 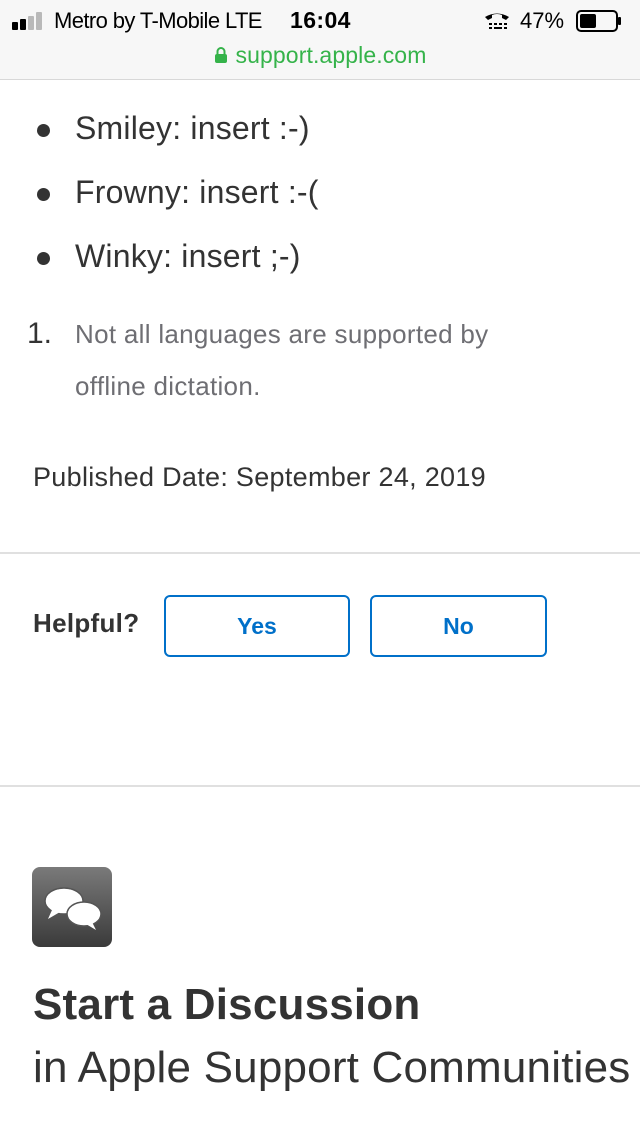 I want to click on speech-bubbles-icon, so click(x=72, y=907).